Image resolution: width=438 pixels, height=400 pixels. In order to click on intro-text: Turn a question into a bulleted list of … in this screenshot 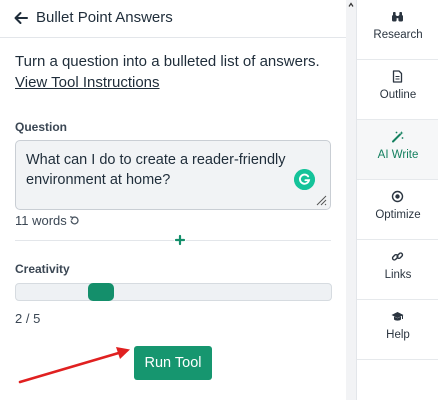, I will do `click(175, 72)`.